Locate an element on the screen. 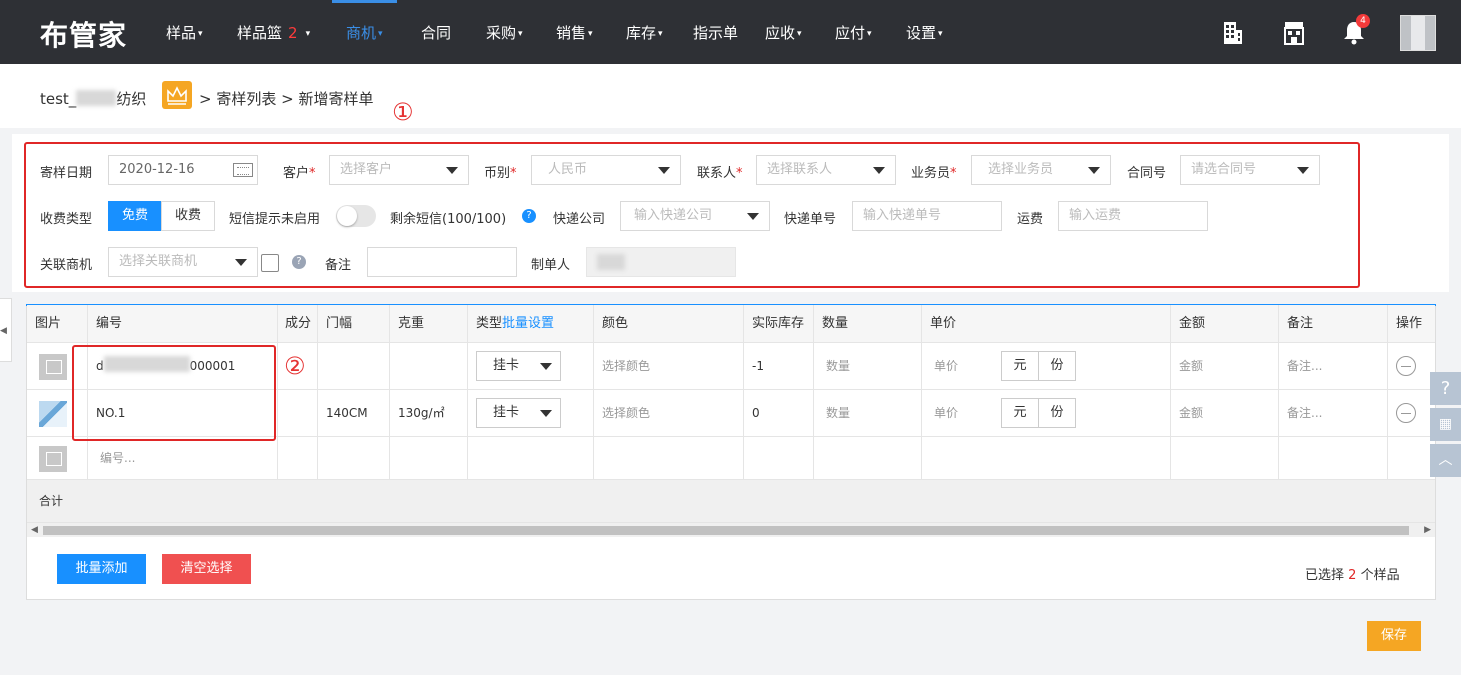 The image size is (1461, 675). batch-setting-link: 批量设置 is located at coordinates (528, 323).